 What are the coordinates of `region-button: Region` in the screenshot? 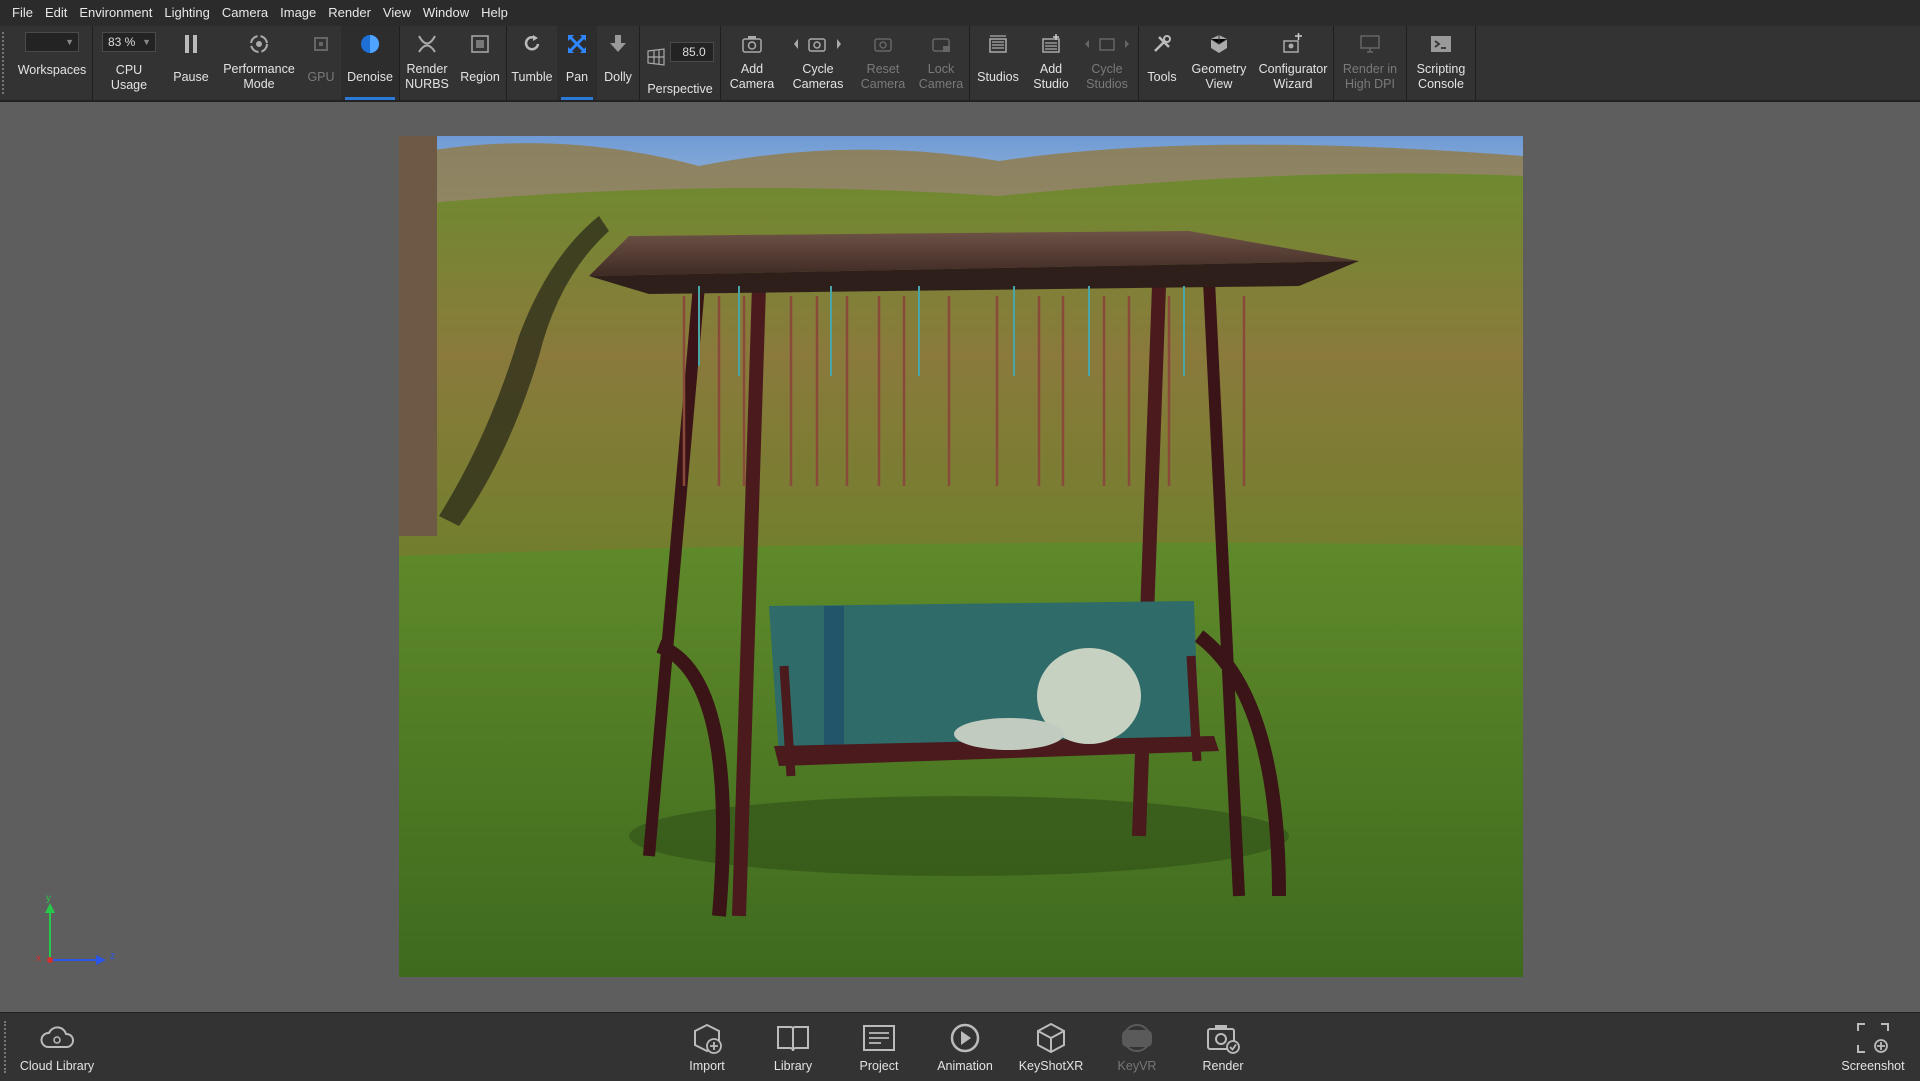 It's located at (480, 63).